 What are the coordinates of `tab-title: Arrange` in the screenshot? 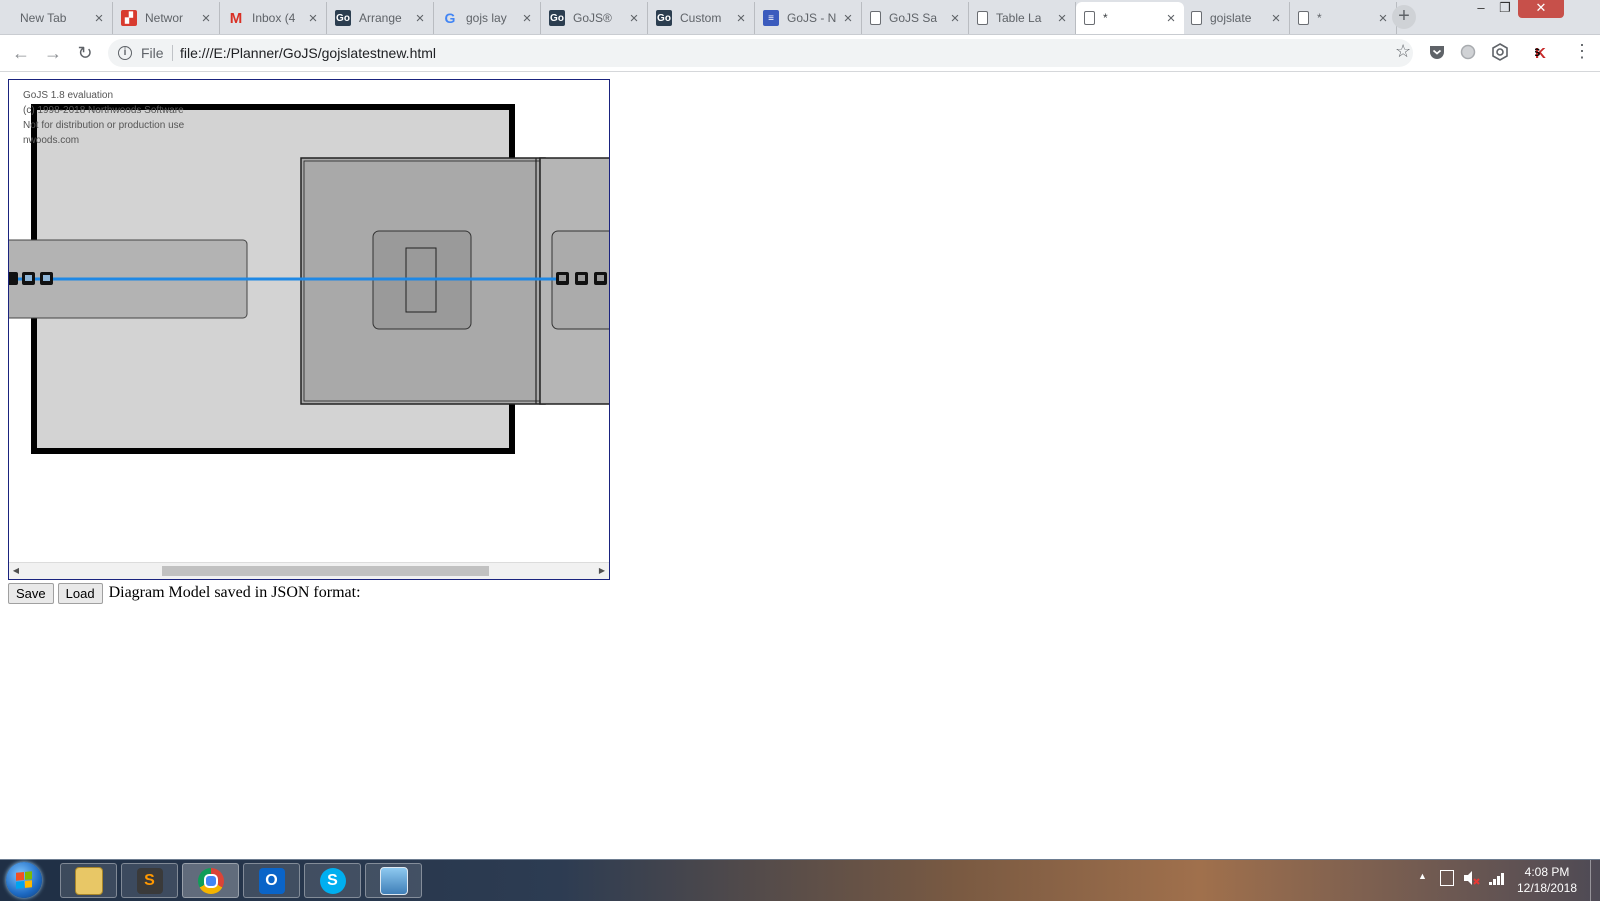 It's located at (380, 18).